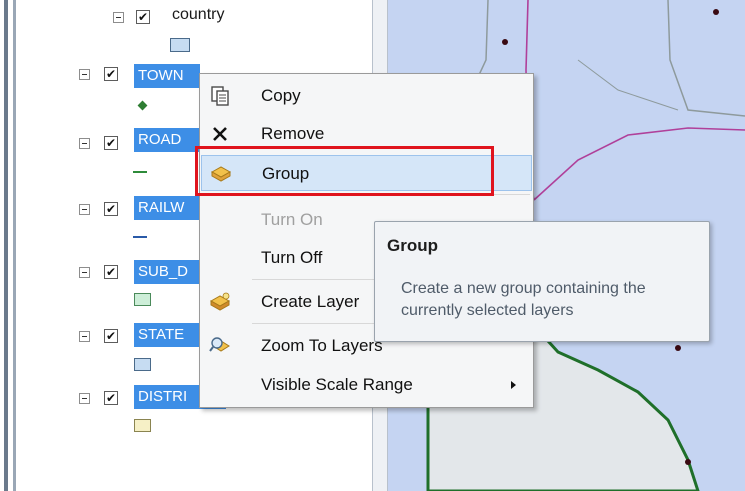 The width and height of the screenshot is (745, 491). What do you see at coordinates (220, 96) in the screenshot?
I see `copy-icon` at bounding box center [220, 96].